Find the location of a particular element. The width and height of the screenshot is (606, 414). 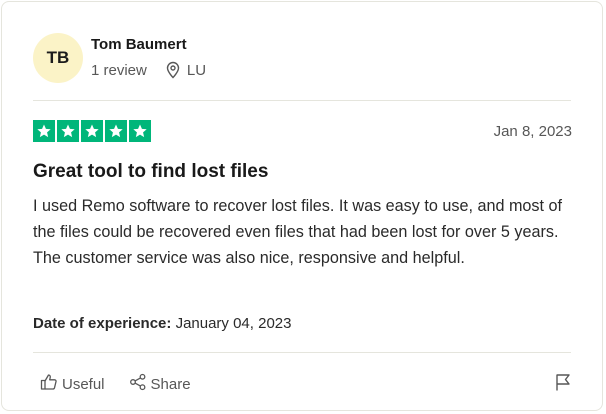

share-icon is located at coordinates (138, 384).